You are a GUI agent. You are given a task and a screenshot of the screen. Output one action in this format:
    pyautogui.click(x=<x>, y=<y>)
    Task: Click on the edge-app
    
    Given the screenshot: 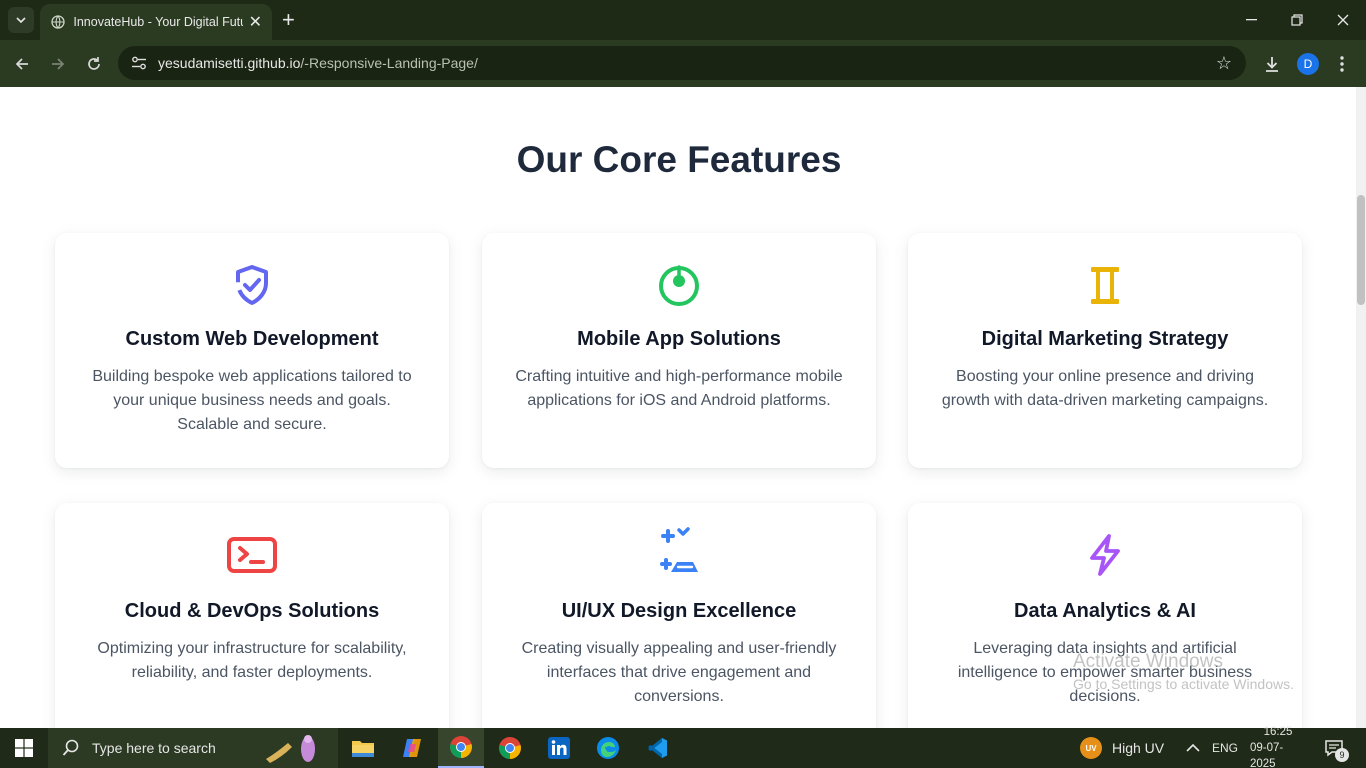 What is the action you would take?
    pyautogui.click(x=608, y=748)
    